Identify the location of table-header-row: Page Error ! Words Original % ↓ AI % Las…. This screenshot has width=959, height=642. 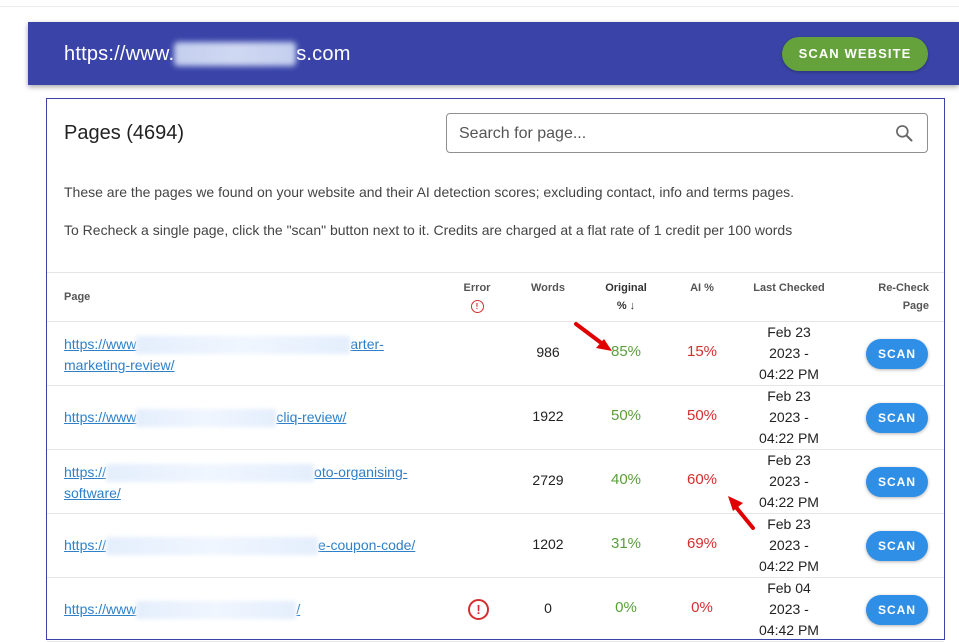
(495, 297).